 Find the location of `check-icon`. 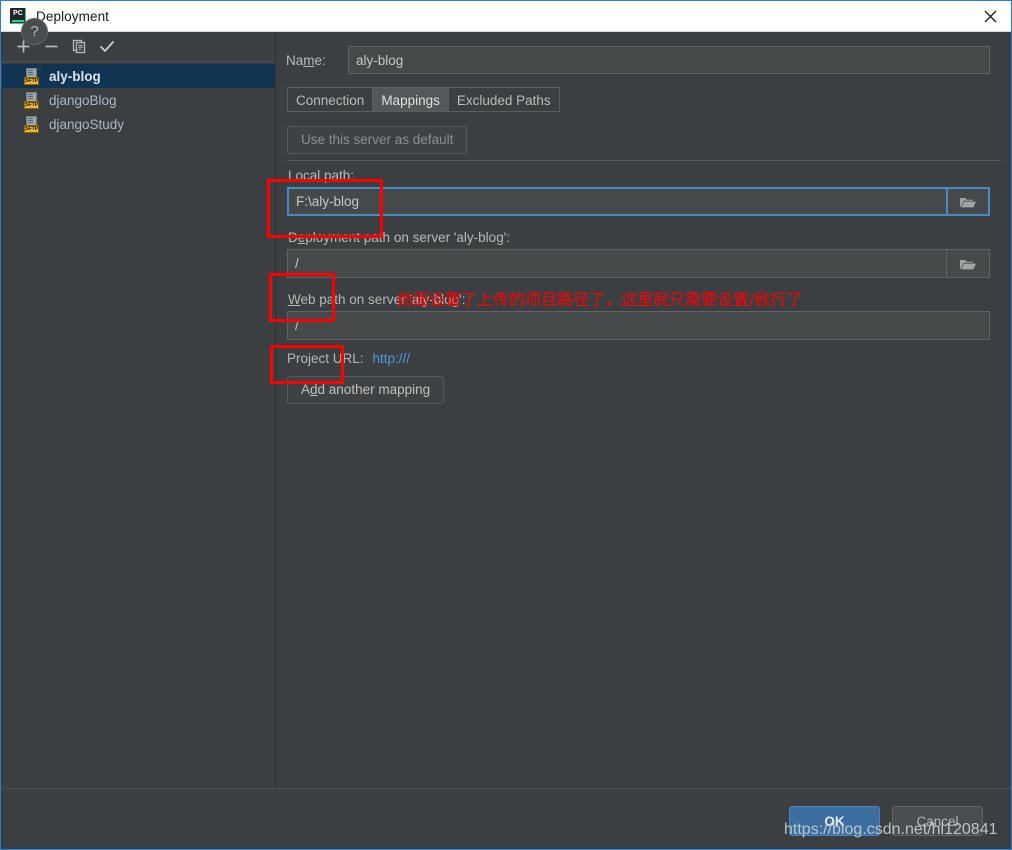

check-icon is located at coordinates (107, 47).